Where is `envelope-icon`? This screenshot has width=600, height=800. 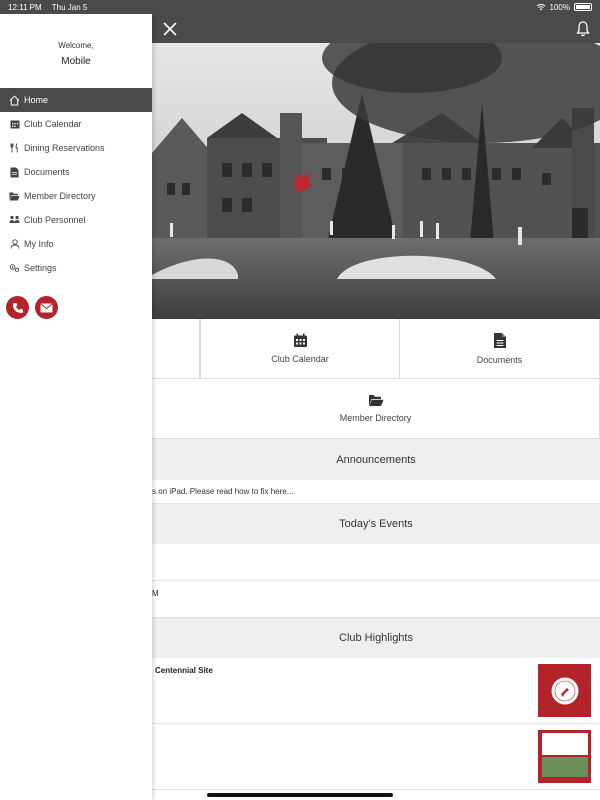 envelope-icon is located at coordinates (46, 307).